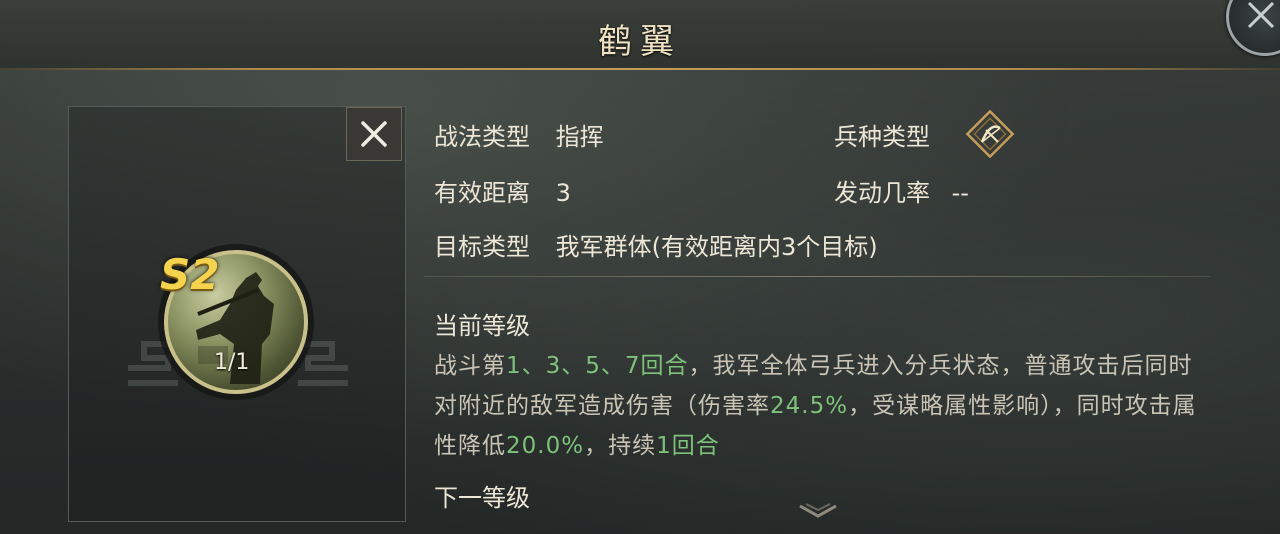  I want to click on tactic-type-label: 战法类型, so click(482, 137).